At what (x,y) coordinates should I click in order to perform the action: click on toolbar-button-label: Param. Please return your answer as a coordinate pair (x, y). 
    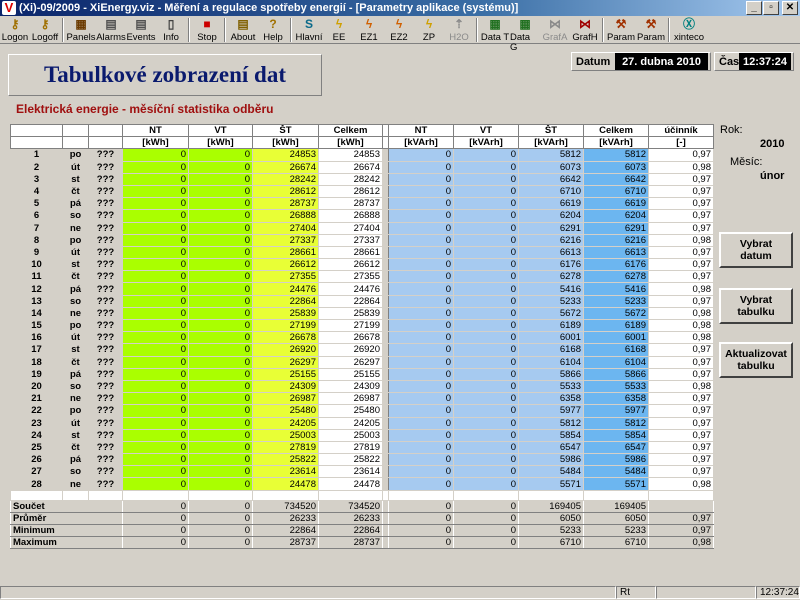
    Looking at the image, I should click on (621, 37).